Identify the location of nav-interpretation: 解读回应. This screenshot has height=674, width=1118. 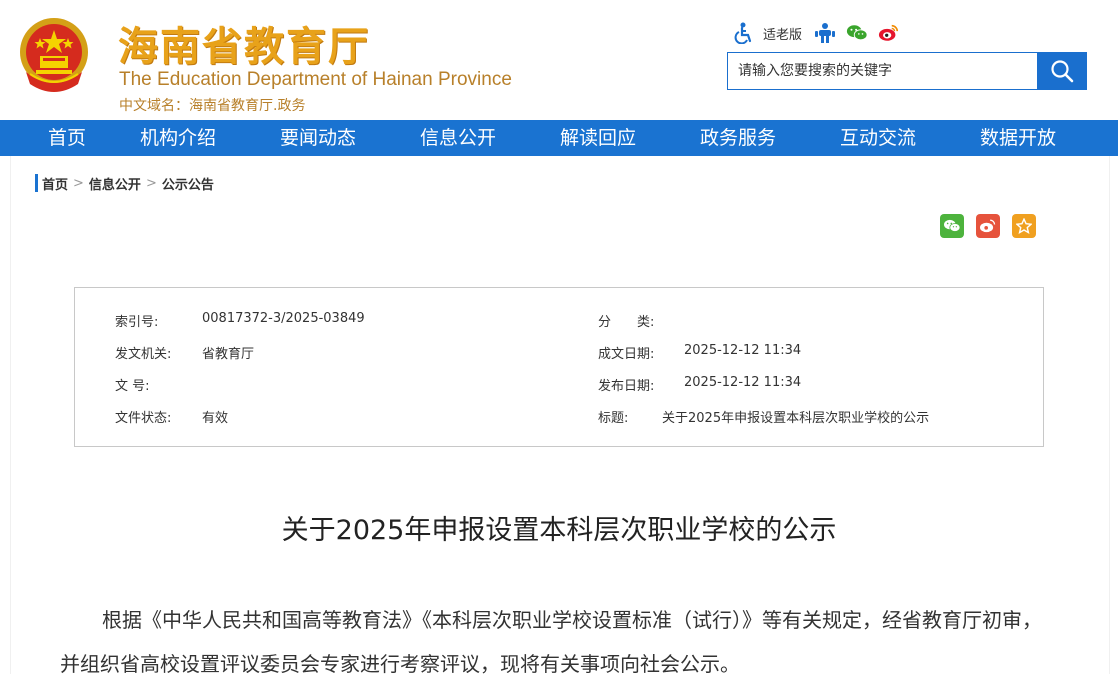
(598, 138).